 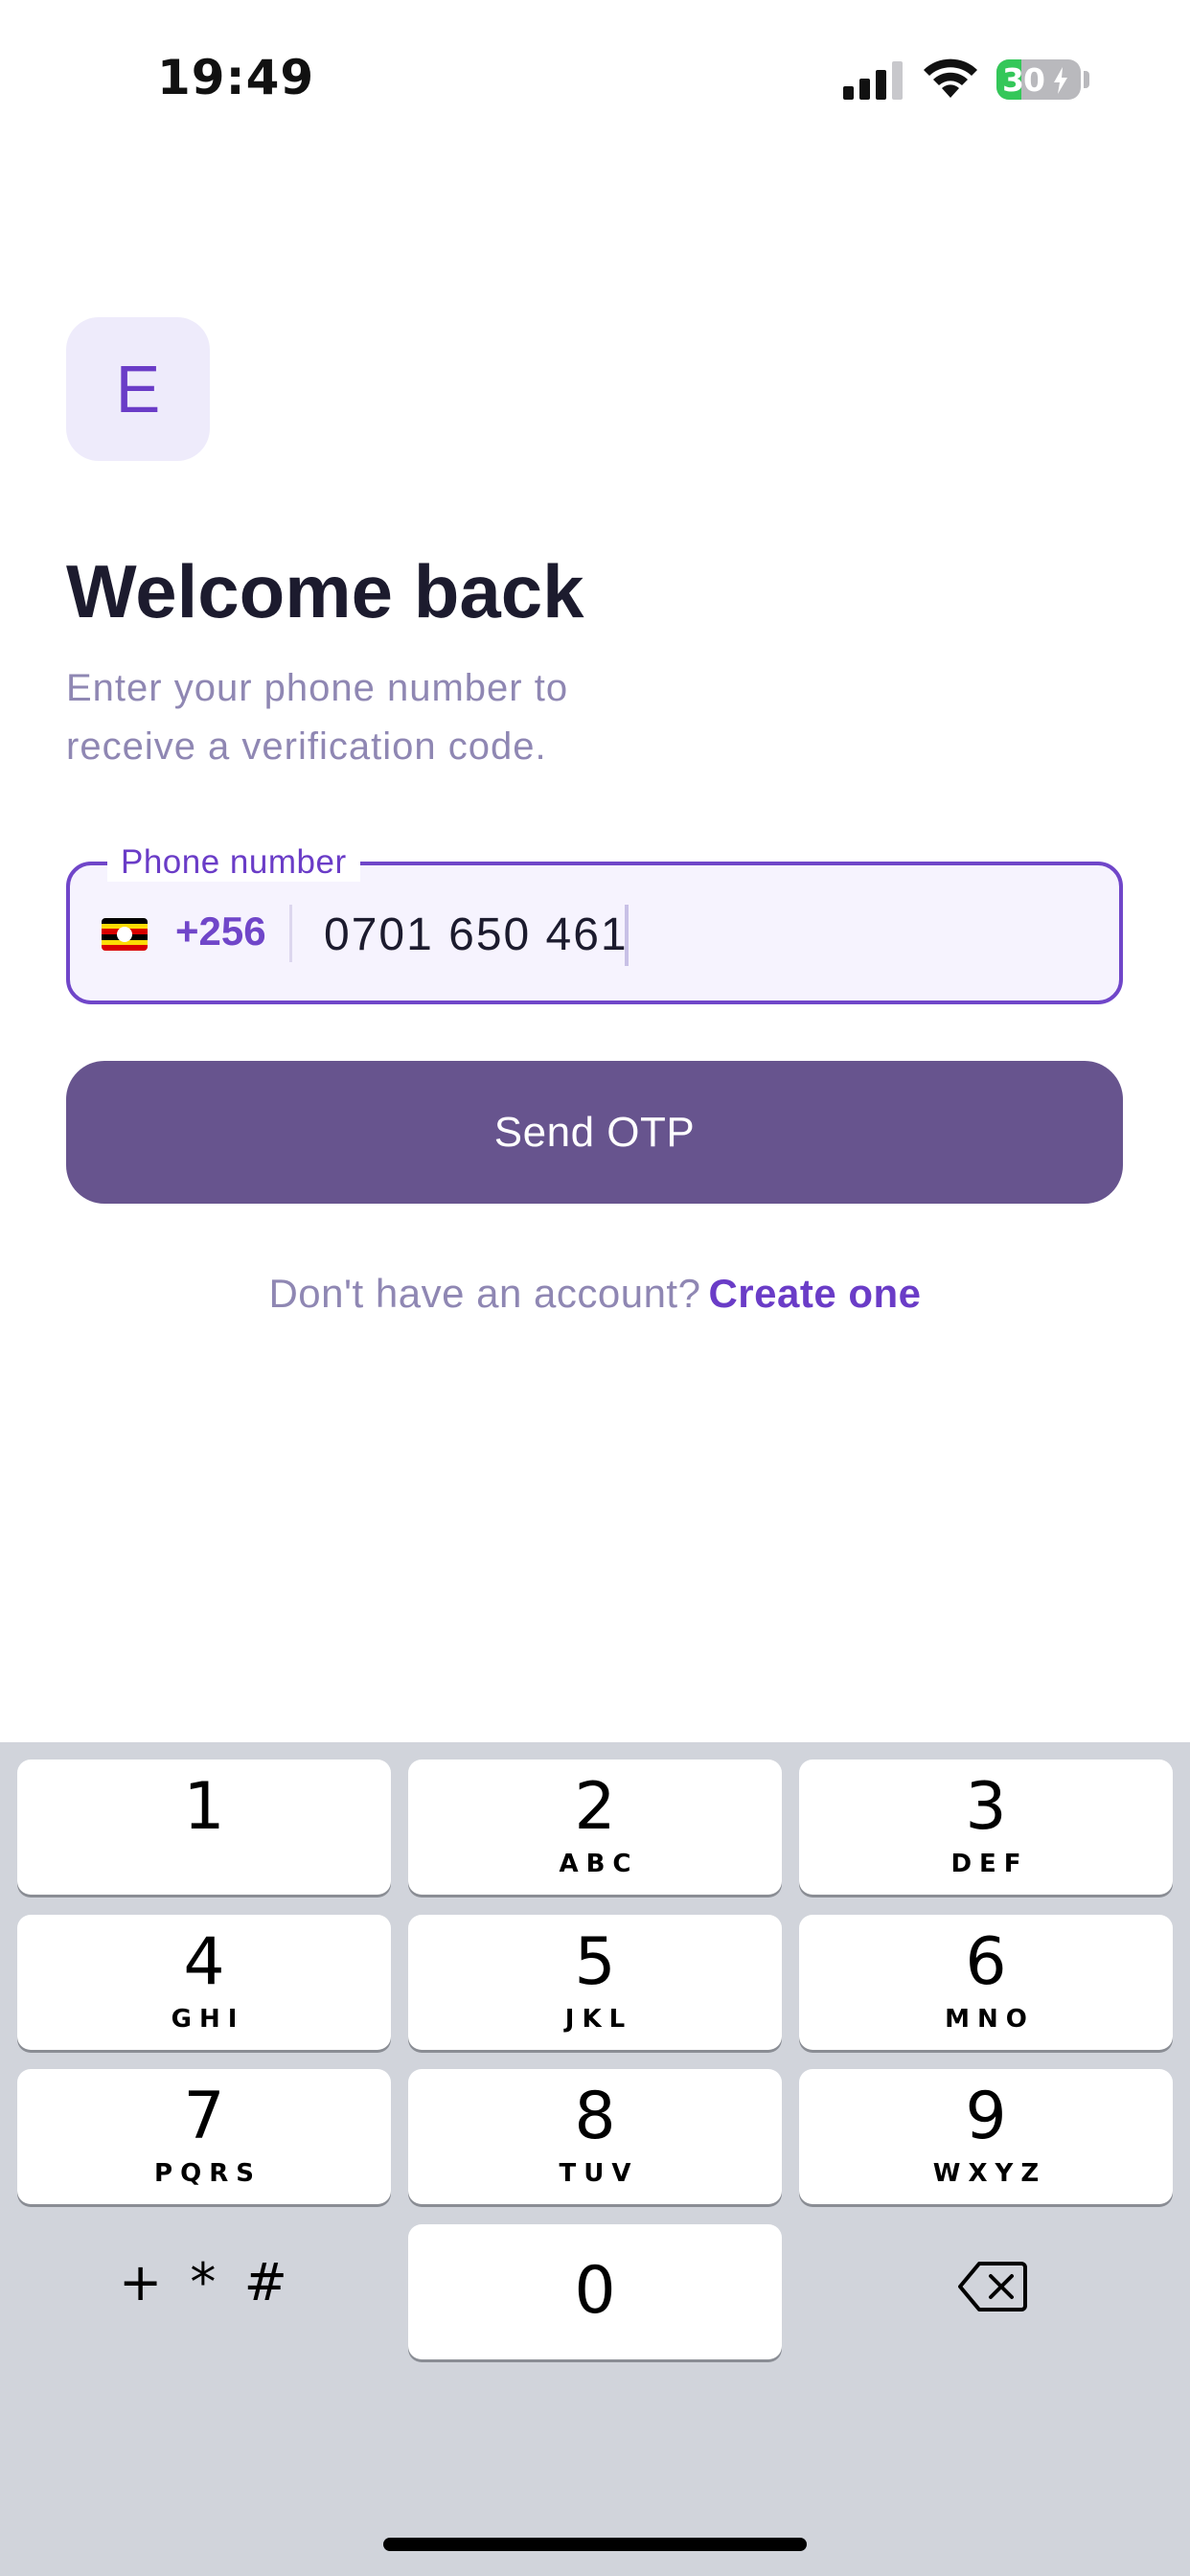 I want to click on text-caret, so click(x=627, y=935).